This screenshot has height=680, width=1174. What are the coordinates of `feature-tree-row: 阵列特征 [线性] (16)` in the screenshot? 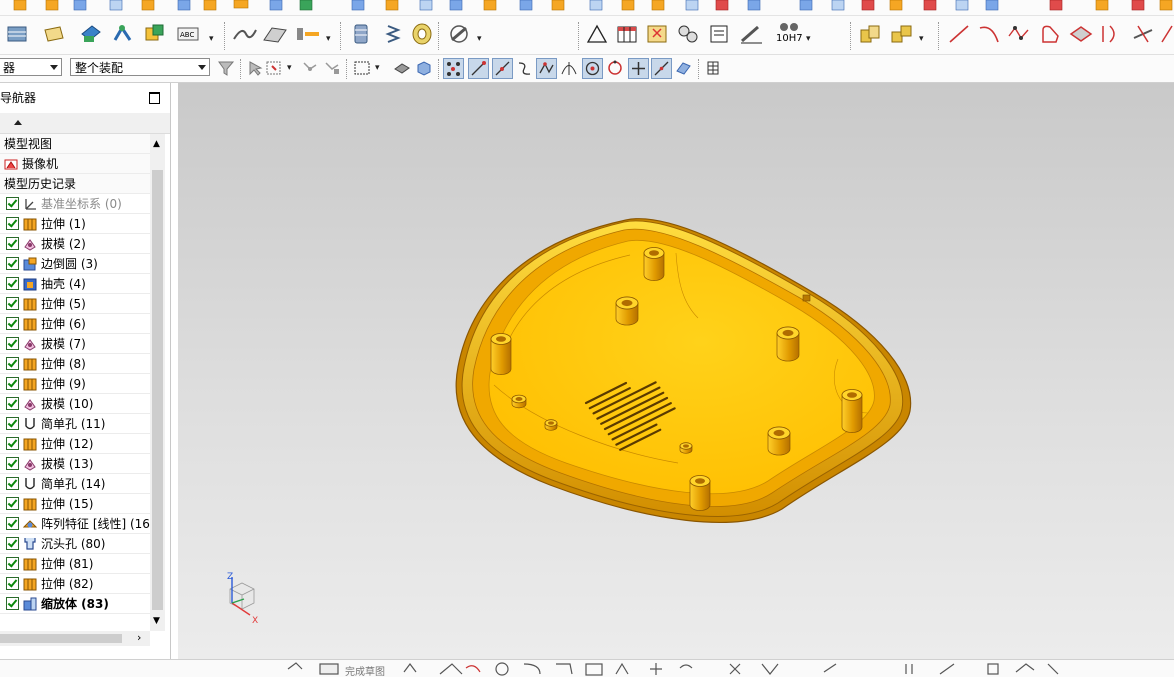 It's located at (75, 524).